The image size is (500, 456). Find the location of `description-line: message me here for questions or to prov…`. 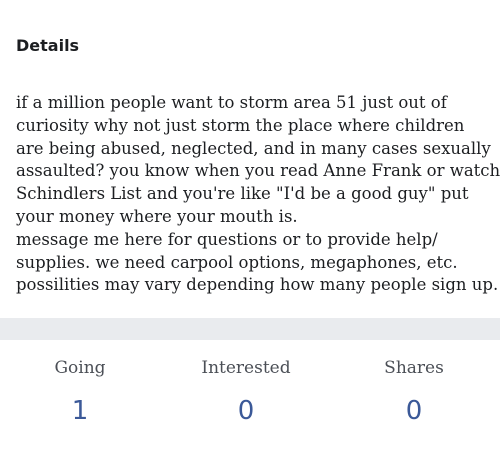

description-line: message me here for questions or to prov… is located at coordinates (227, 239).